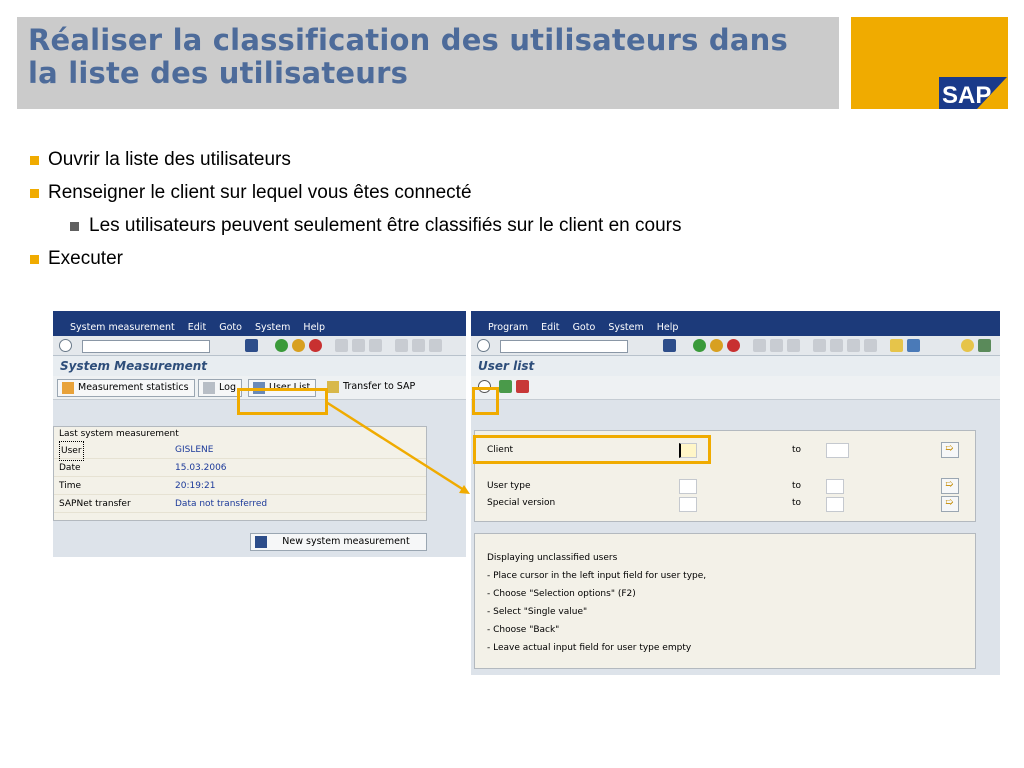  What do you see at coordinates (240, 468) in the screenshot?
I see `info-row: Date 15.03.2006` at bounding box center [240, 468].